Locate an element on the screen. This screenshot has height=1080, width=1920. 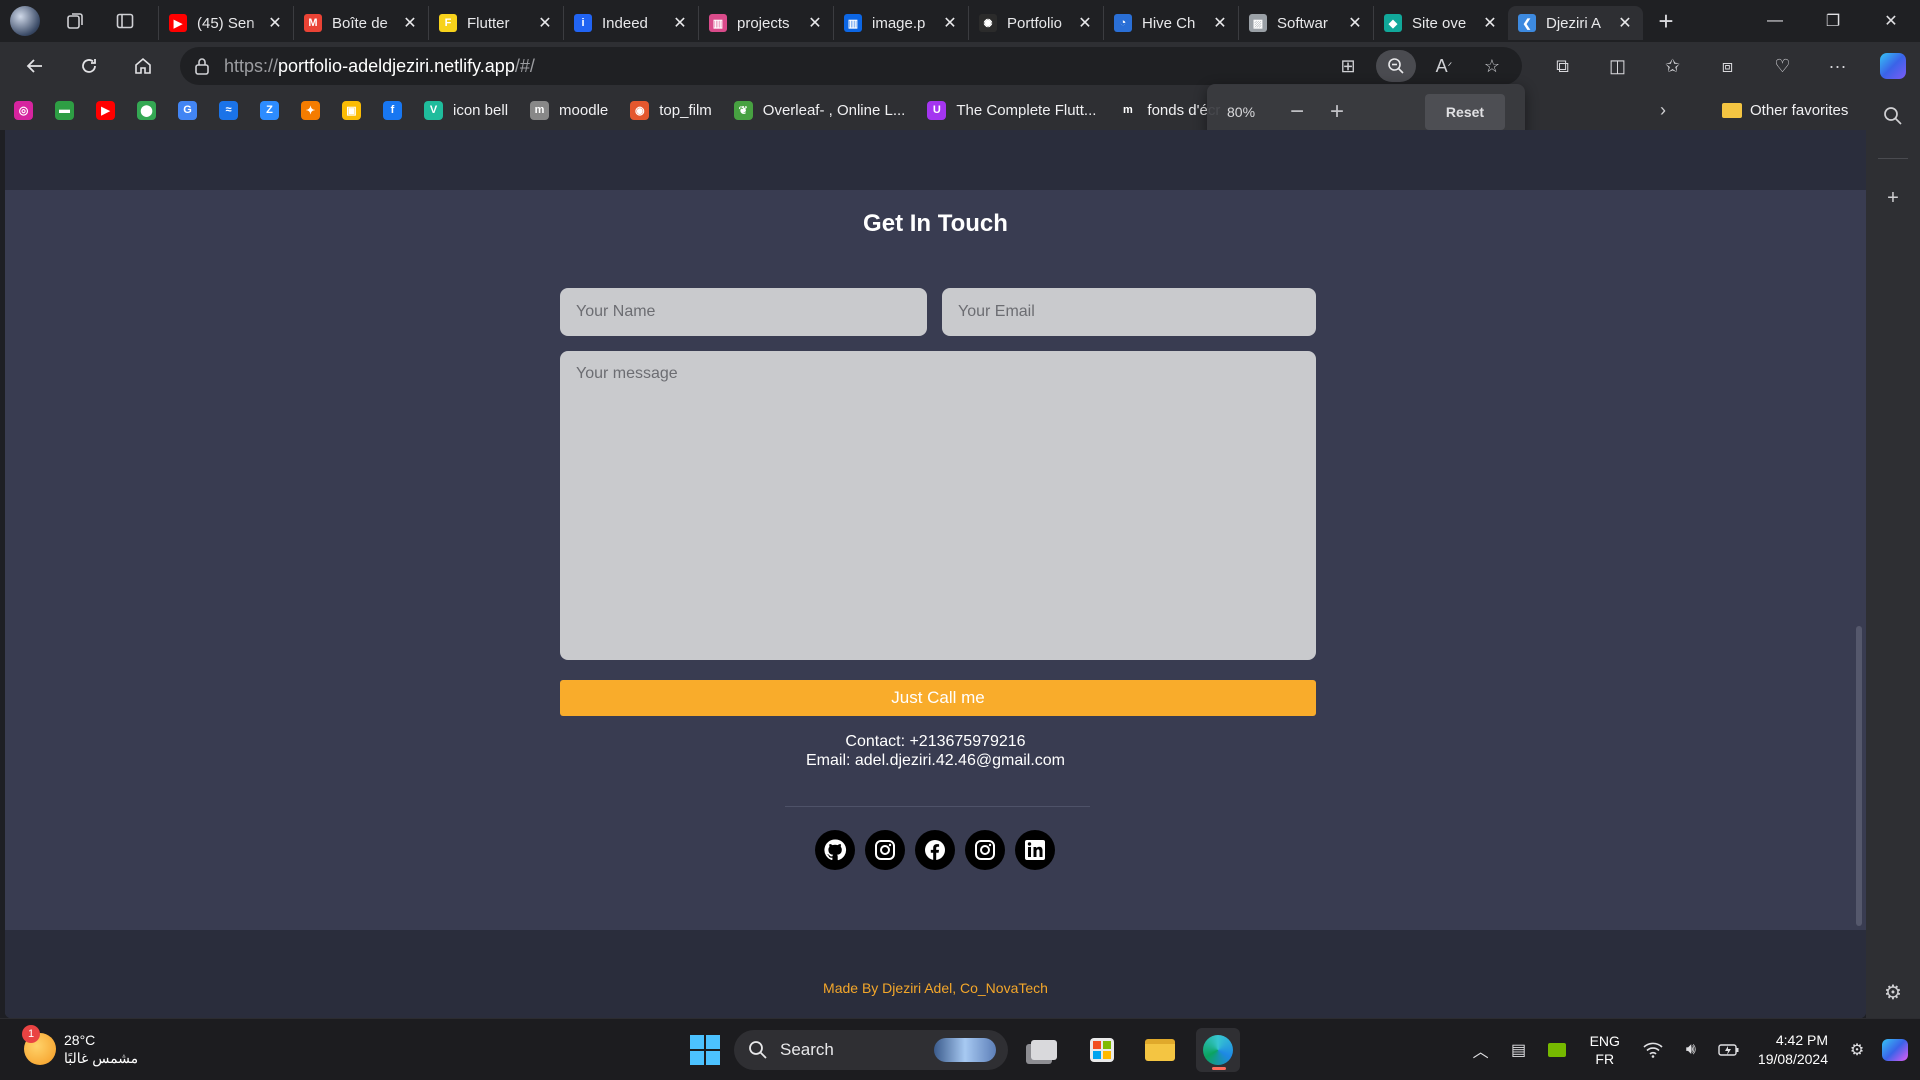
browser-tab: M Boîte de ✕ is located at coordinates (360, 23).